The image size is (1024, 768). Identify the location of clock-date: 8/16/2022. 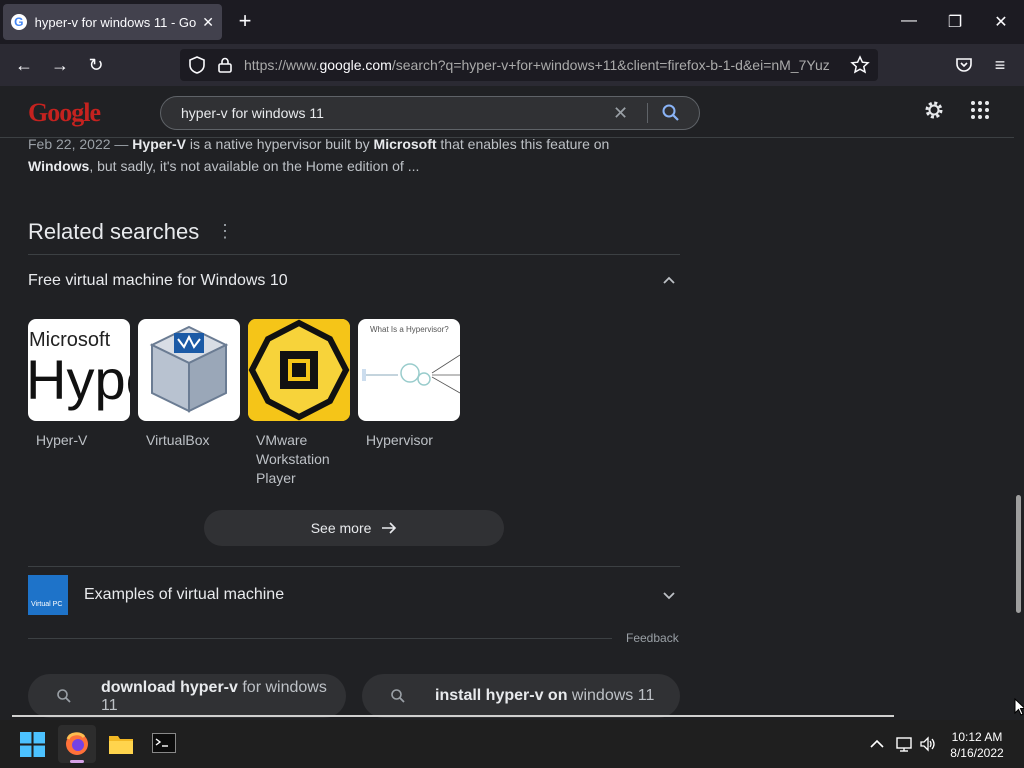
(977, 753).